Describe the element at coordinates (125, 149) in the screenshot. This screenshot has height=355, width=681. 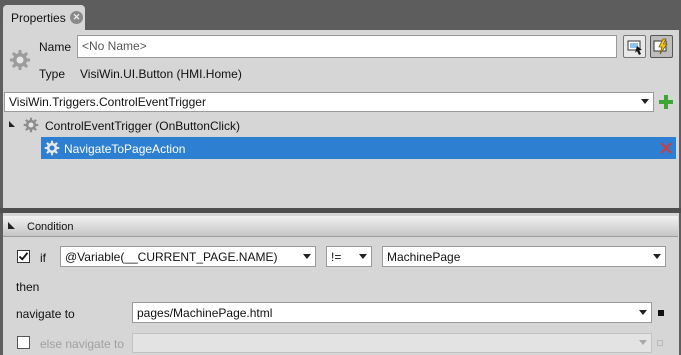
I see `tree-item-action-label: NavigateToPageAction` at that location.